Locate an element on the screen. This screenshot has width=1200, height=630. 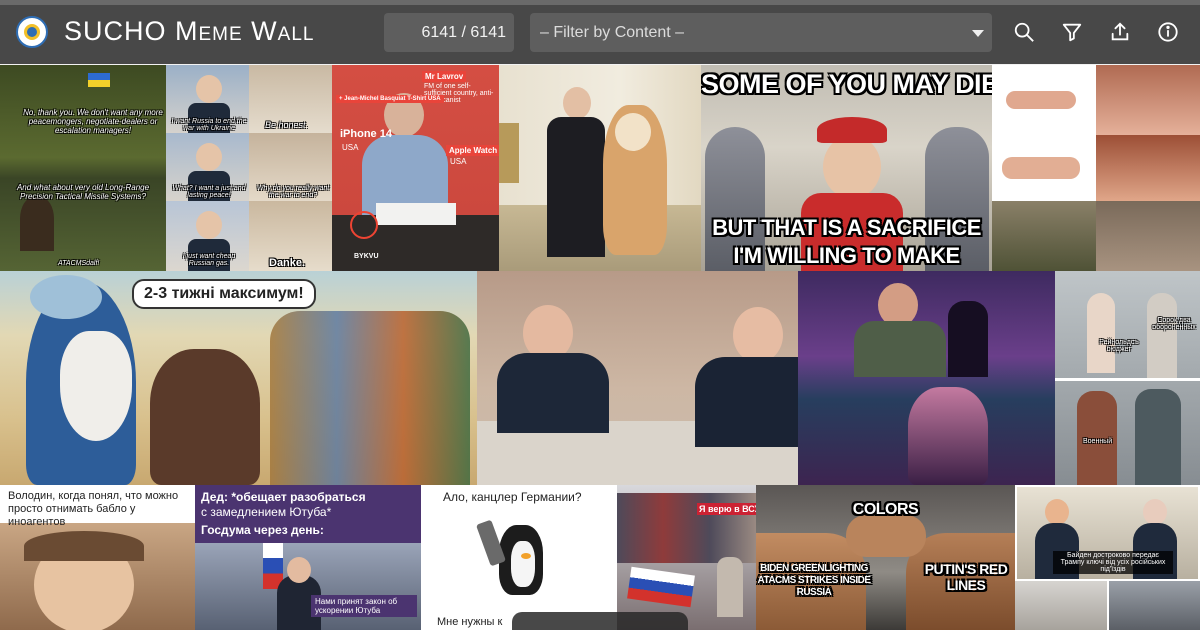
meme-label: iPhone 14 is located at coordinates (366, 134).